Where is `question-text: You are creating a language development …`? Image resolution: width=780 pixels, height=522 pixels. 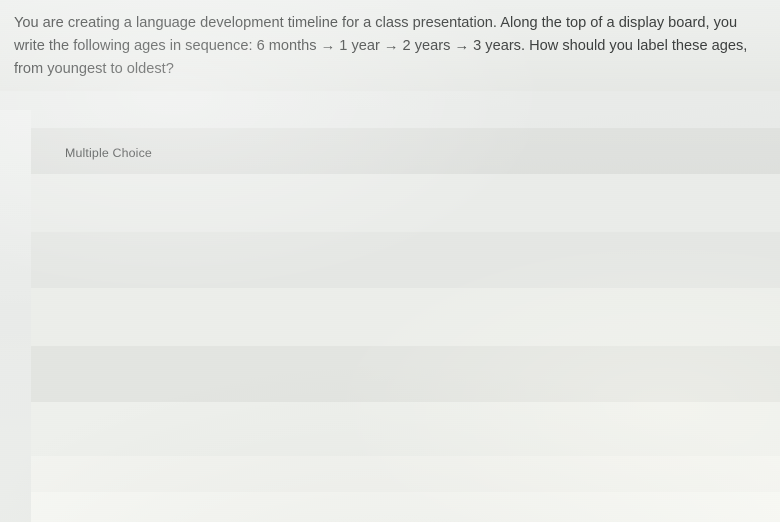 question-text: You are creating a language development … is located at coordinates (383, 46).